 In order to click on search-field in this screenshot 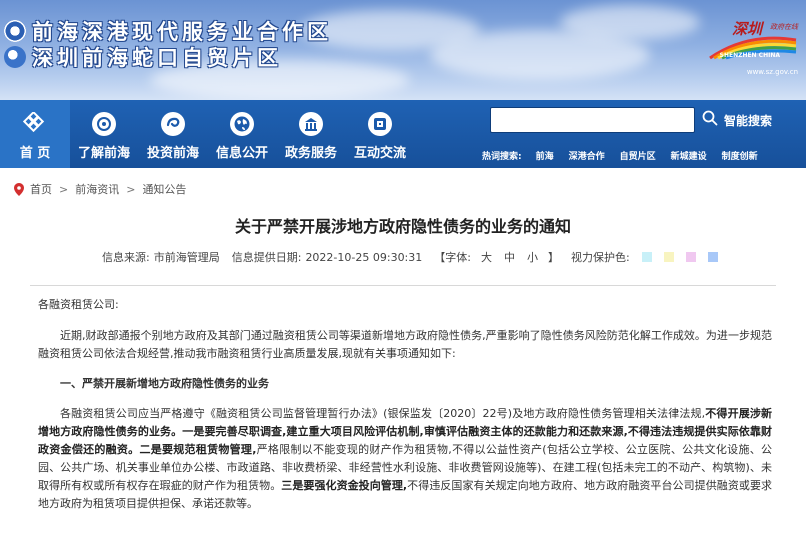, I will do `click(592, 120)`.